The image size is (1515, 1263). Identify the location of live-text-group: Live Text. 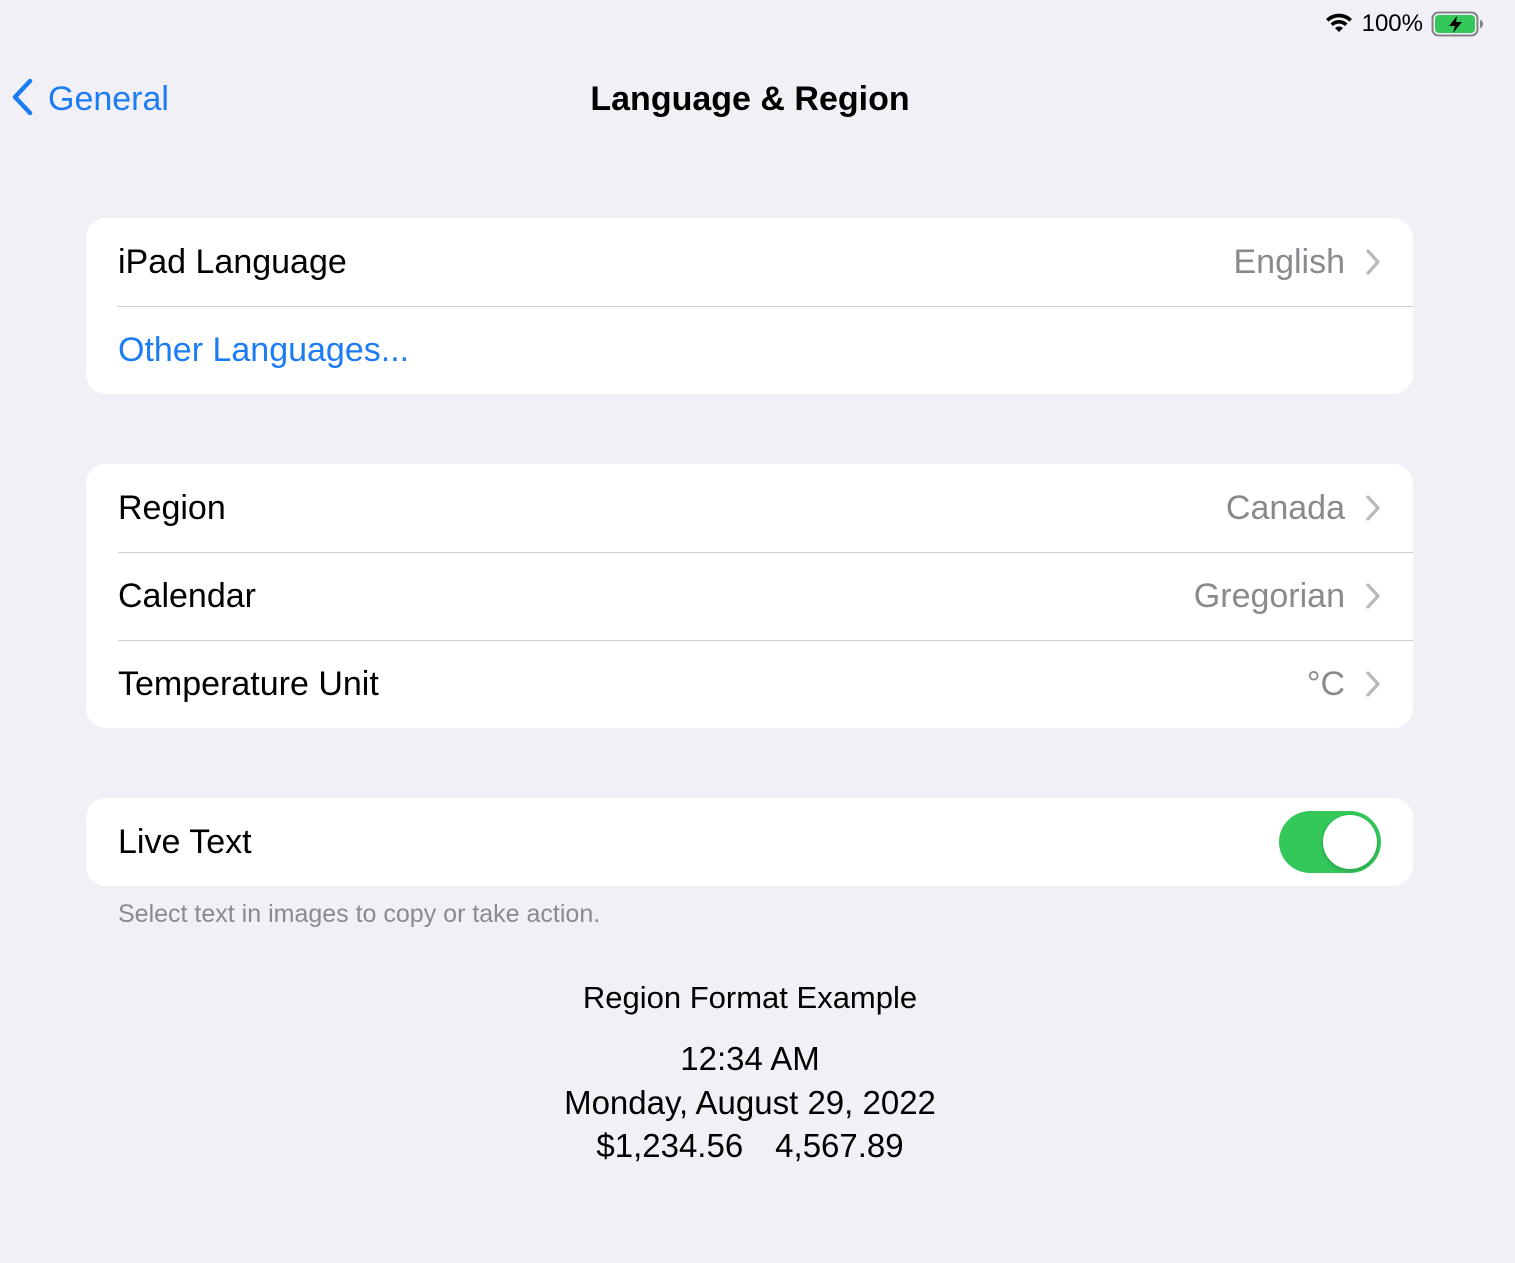
(749, 842).